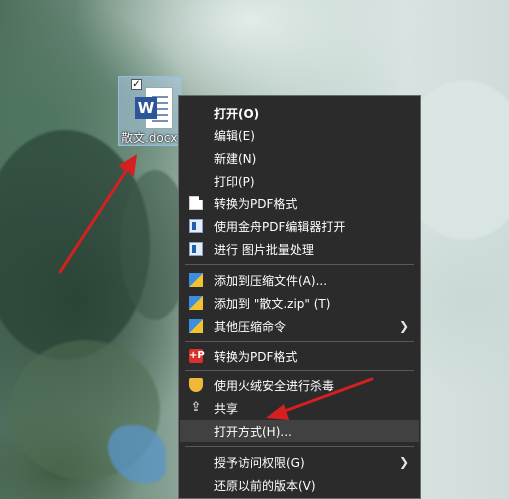 Image resolution: width=509 pixels, height=499 pixels. I want to click on menu-item-grant-access: 授予访问权限(G) ❯, so click(299, 462).